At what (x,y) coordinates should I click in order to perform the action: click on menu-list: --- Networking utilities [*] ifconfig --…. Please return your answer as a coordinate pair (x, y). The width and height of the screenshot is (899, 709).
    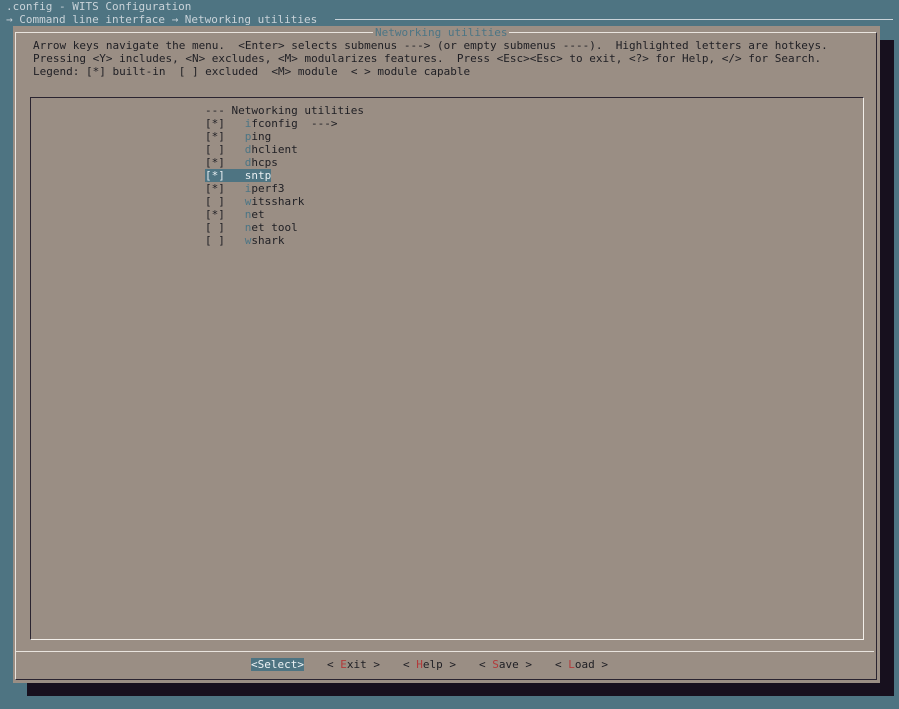
    Looking at the image, I should click on (284, 175).